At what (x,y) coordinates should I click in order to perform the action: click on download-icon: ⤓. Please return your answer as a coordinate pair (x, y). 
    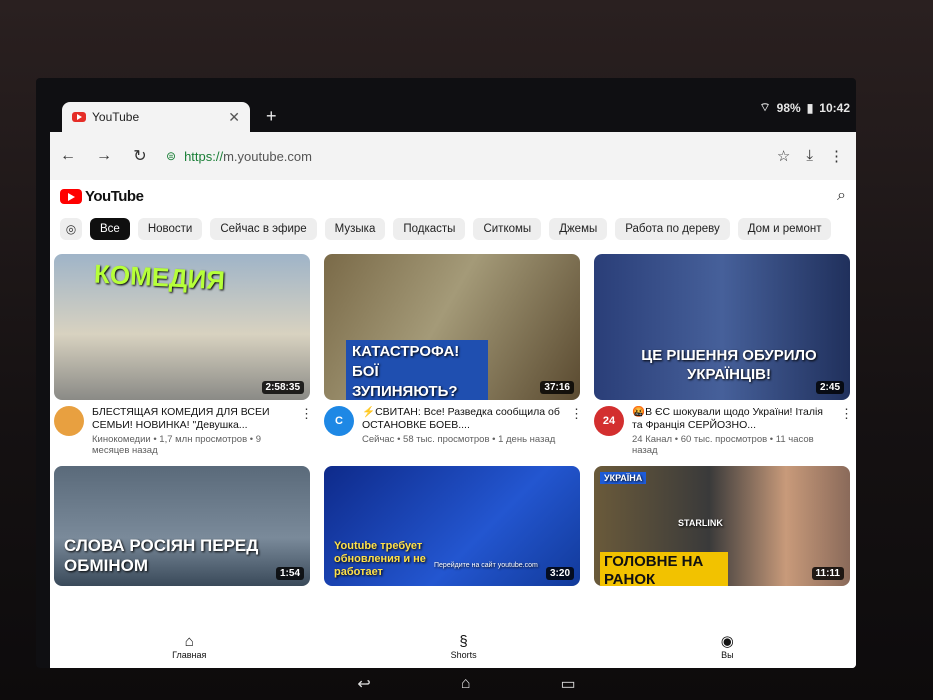
    Looking at the image, I should click on (809, 156).